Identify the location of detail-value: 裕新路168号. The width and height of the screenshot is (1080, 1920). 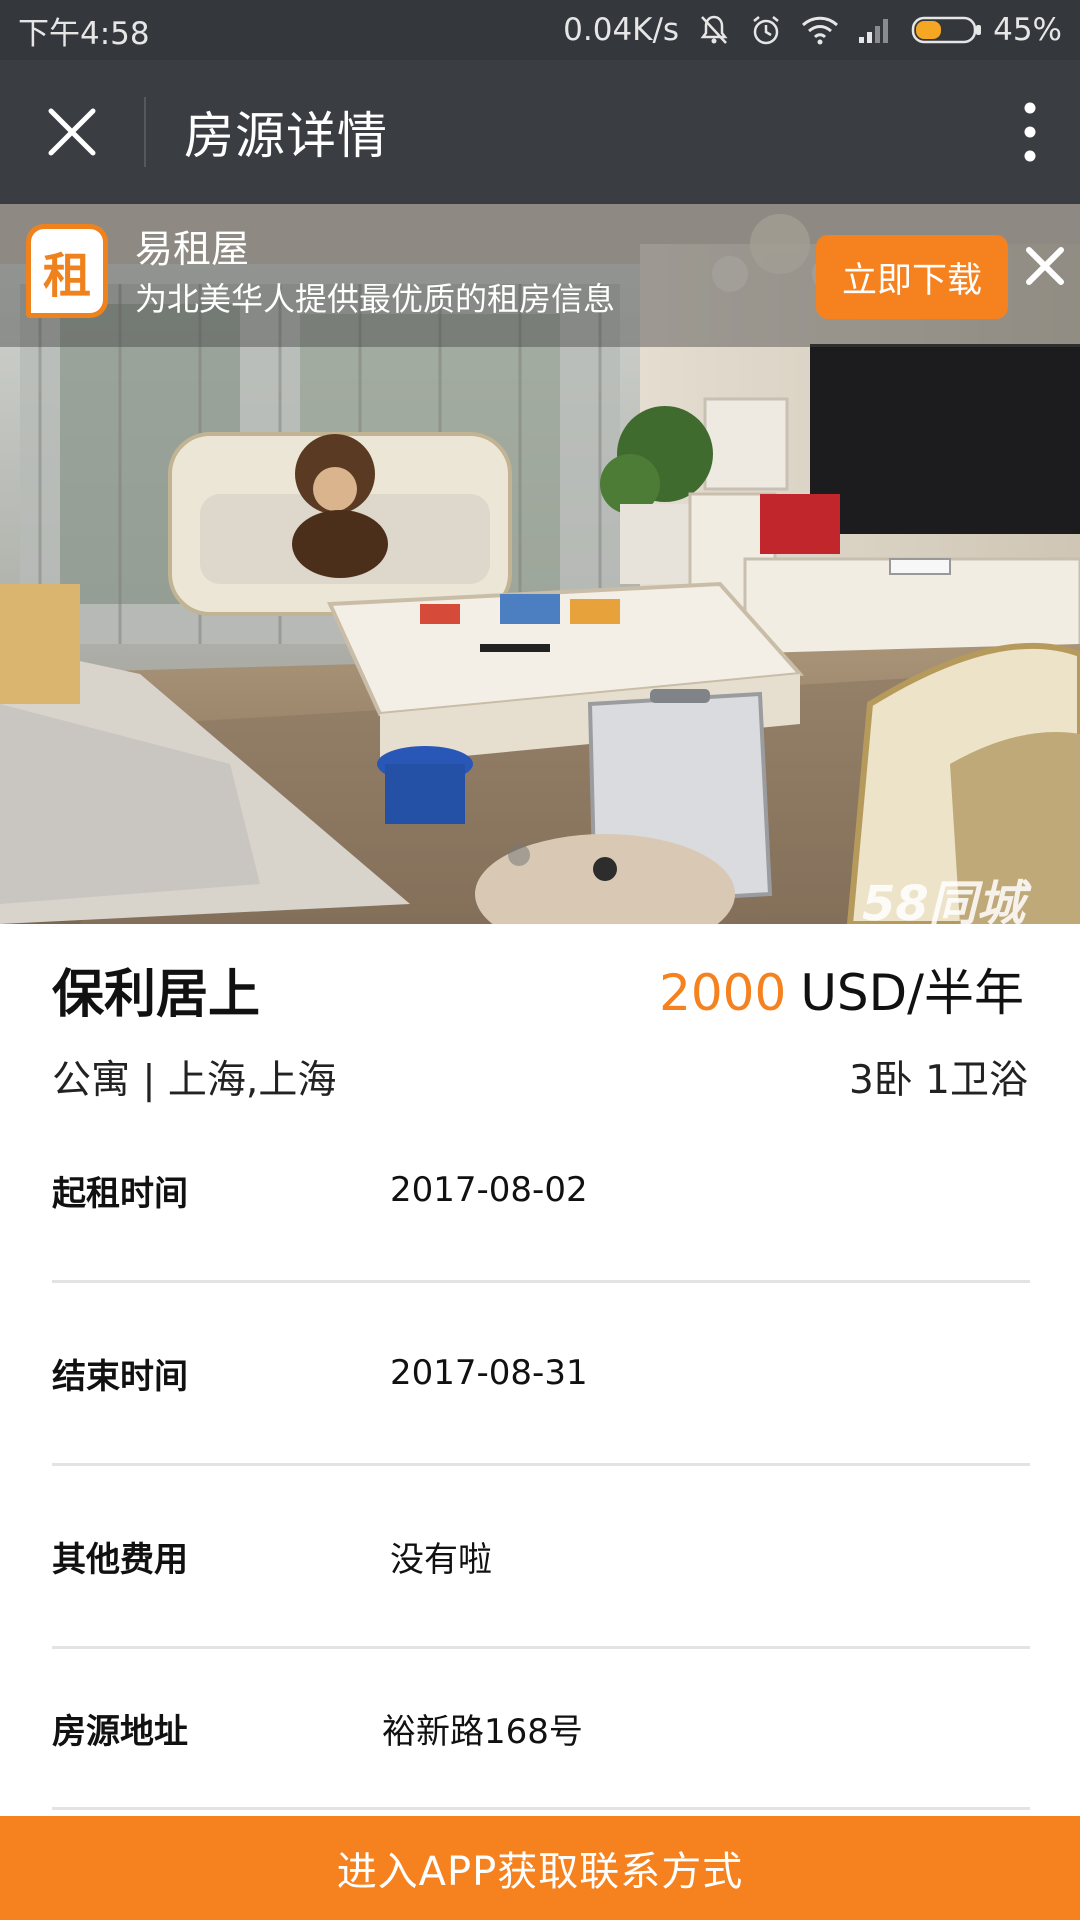
(482, 1731).